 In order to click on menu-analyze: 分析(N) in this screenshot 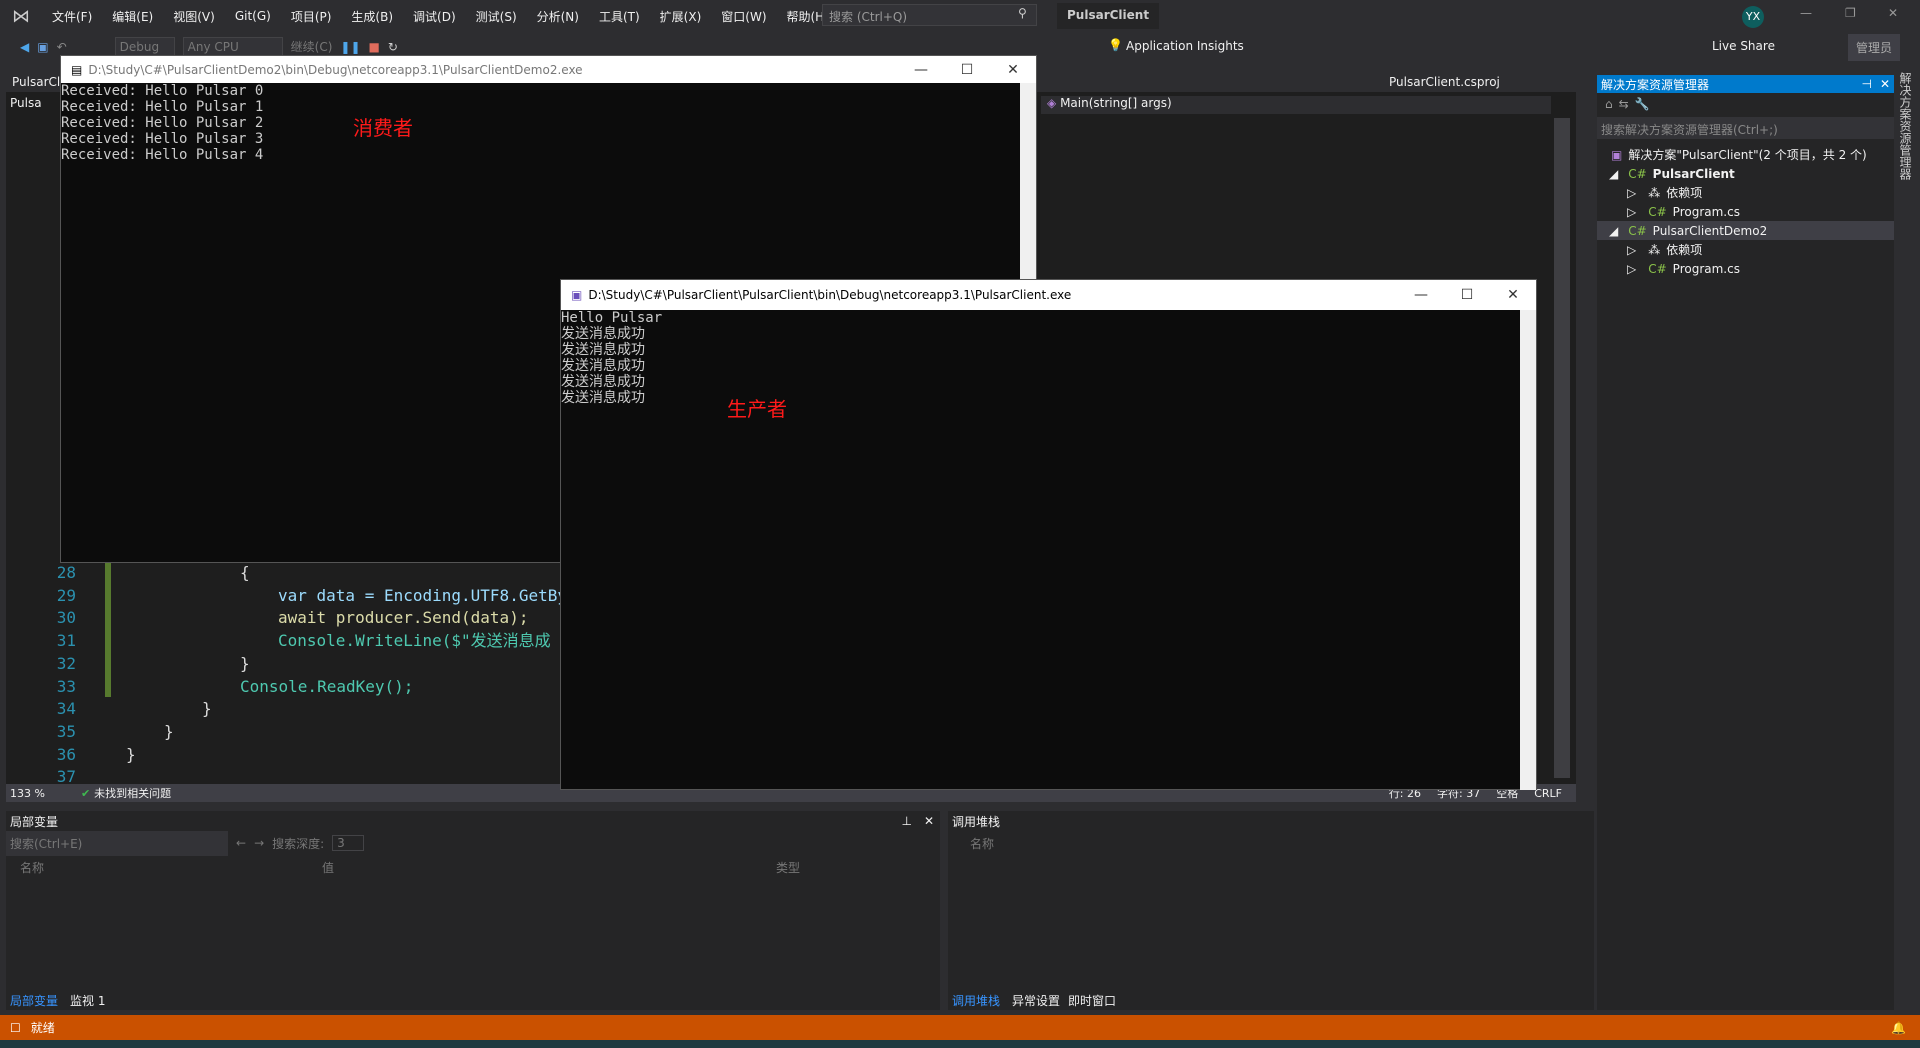, I will do `click(558, 16)`.